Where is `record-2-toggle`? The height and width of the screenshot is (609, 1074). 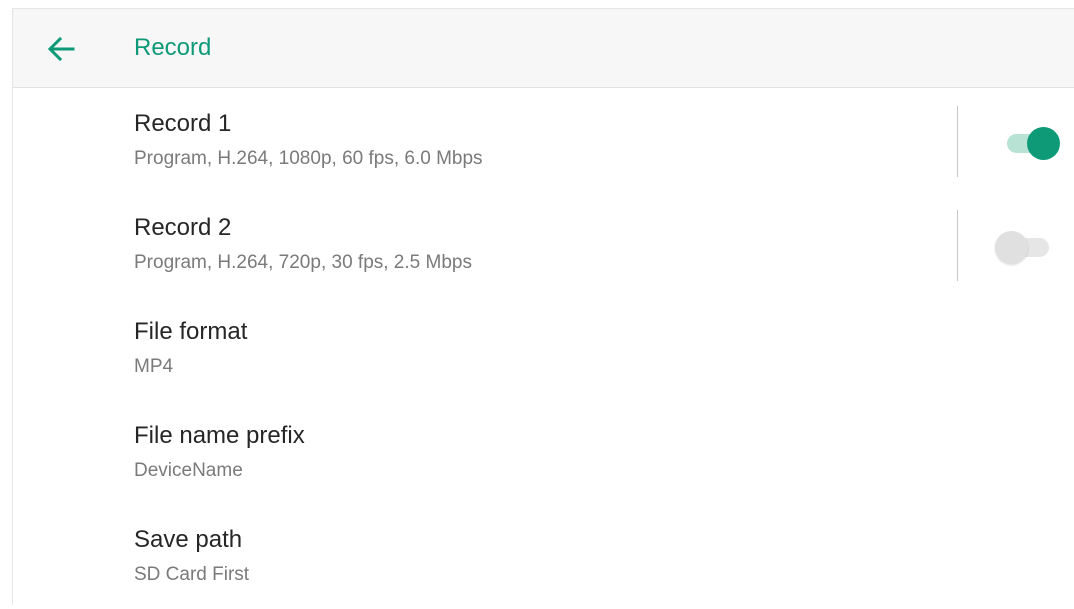 record-2-toggle is located at coordinates (1029, 247).